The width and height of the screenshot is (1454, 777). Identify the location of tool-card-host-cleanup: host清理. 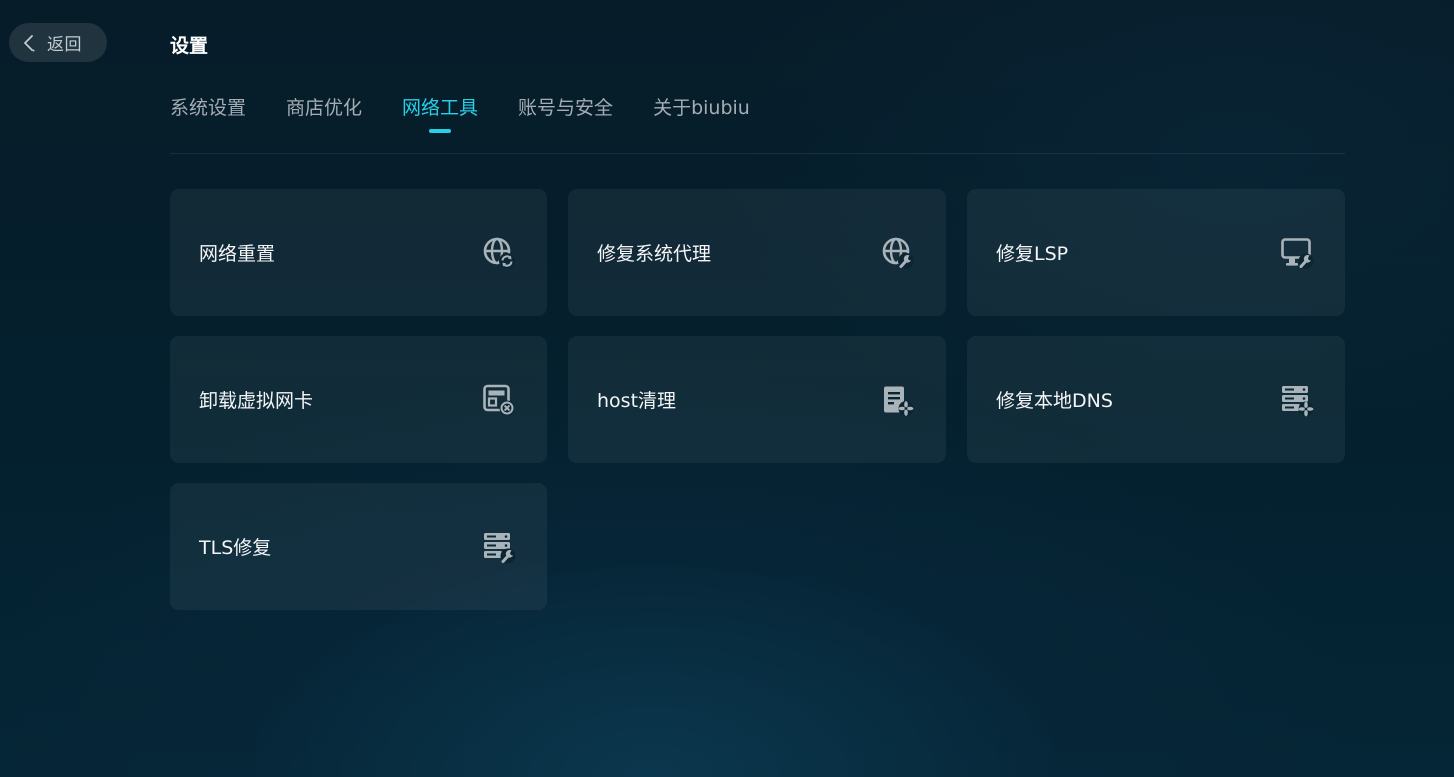
(757, 399).